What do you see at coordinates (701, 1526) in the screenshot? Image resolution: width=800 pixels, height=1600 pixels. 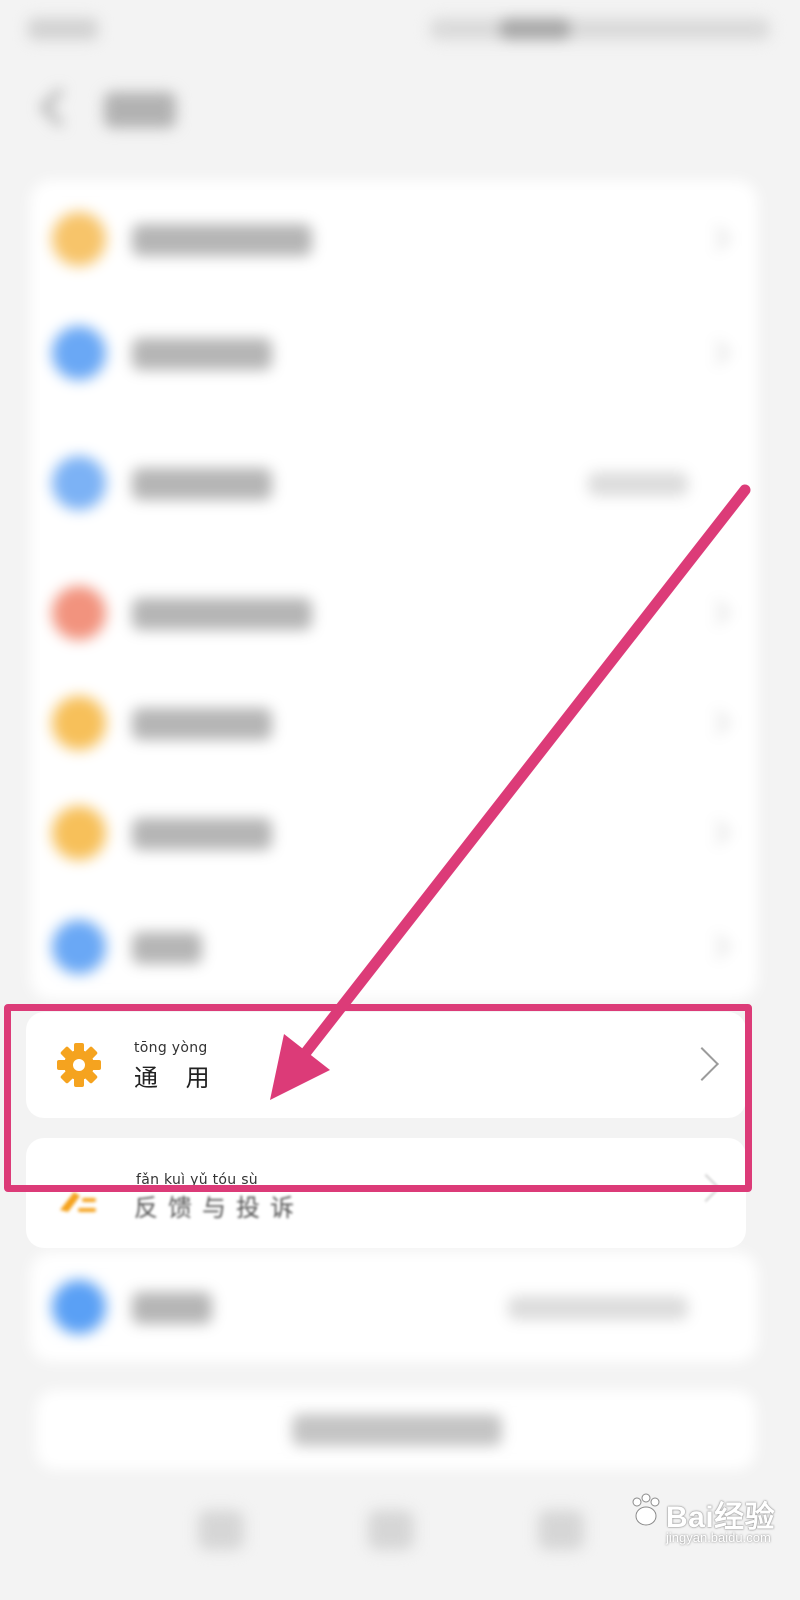 I see `watermark: Bai经验 jingyan.baidu.com` at bounding box center [701, 1526].